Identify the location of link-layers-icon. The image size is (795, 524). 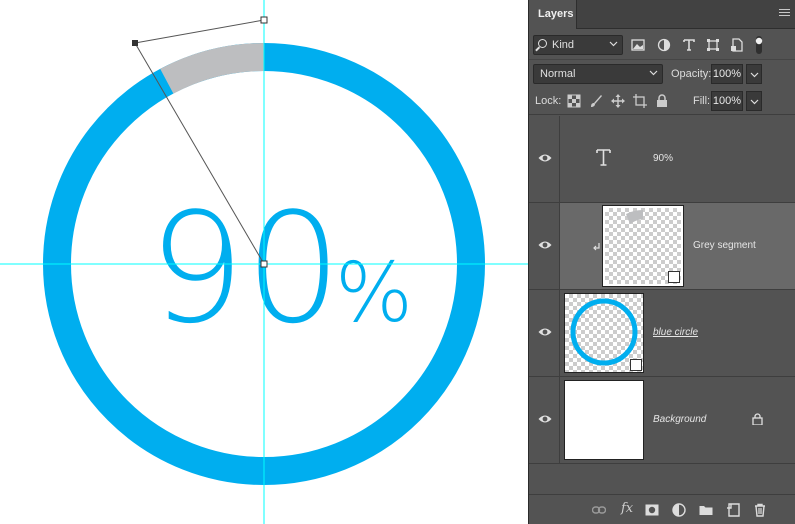
(599, 510).